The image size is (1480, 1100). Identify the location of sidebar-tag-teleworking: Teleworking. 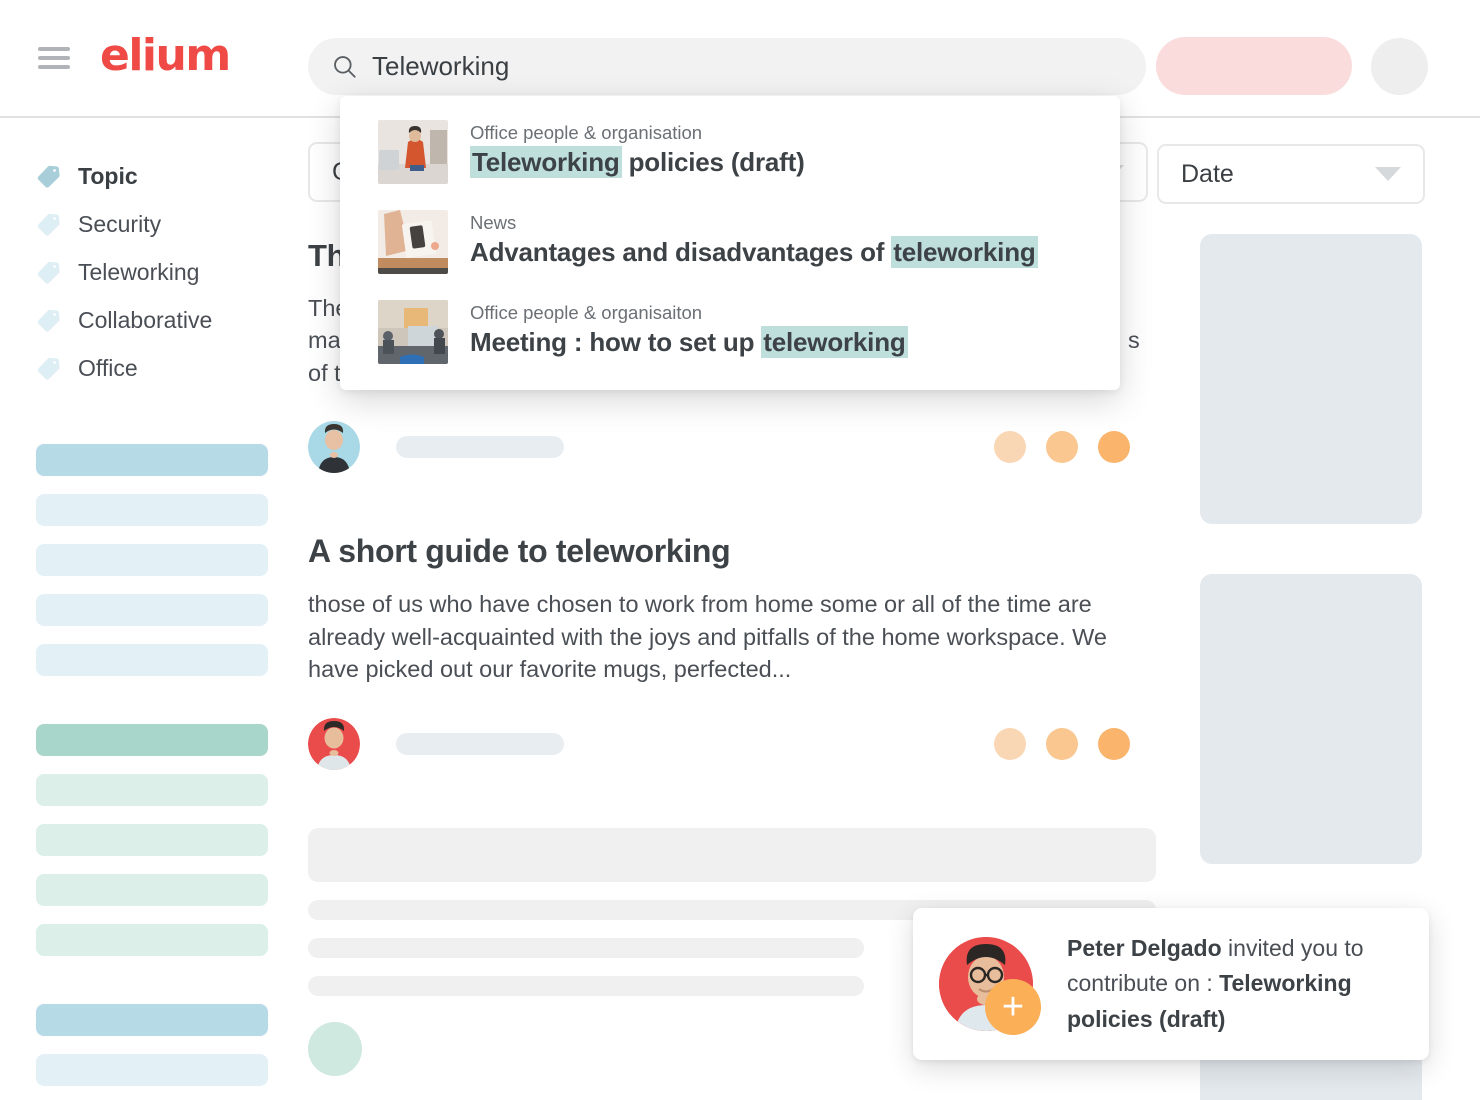
(146, 272).